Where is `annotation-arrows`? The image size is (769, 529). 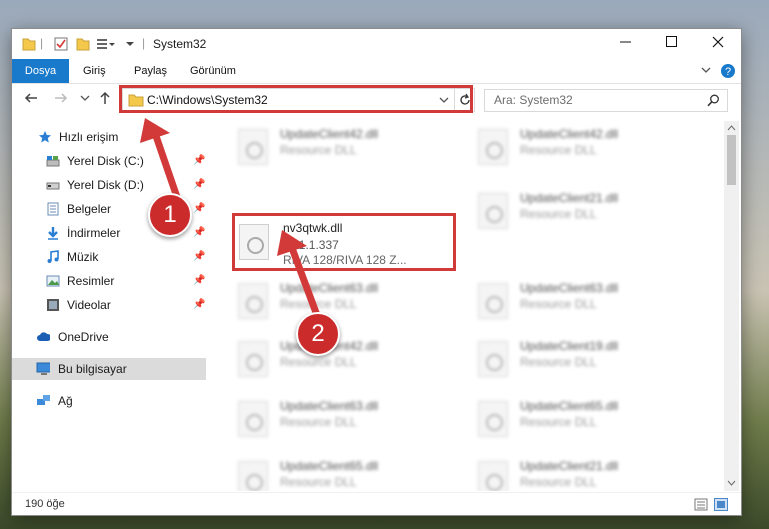
annotation-arrows is located at coordinates (231, 219).